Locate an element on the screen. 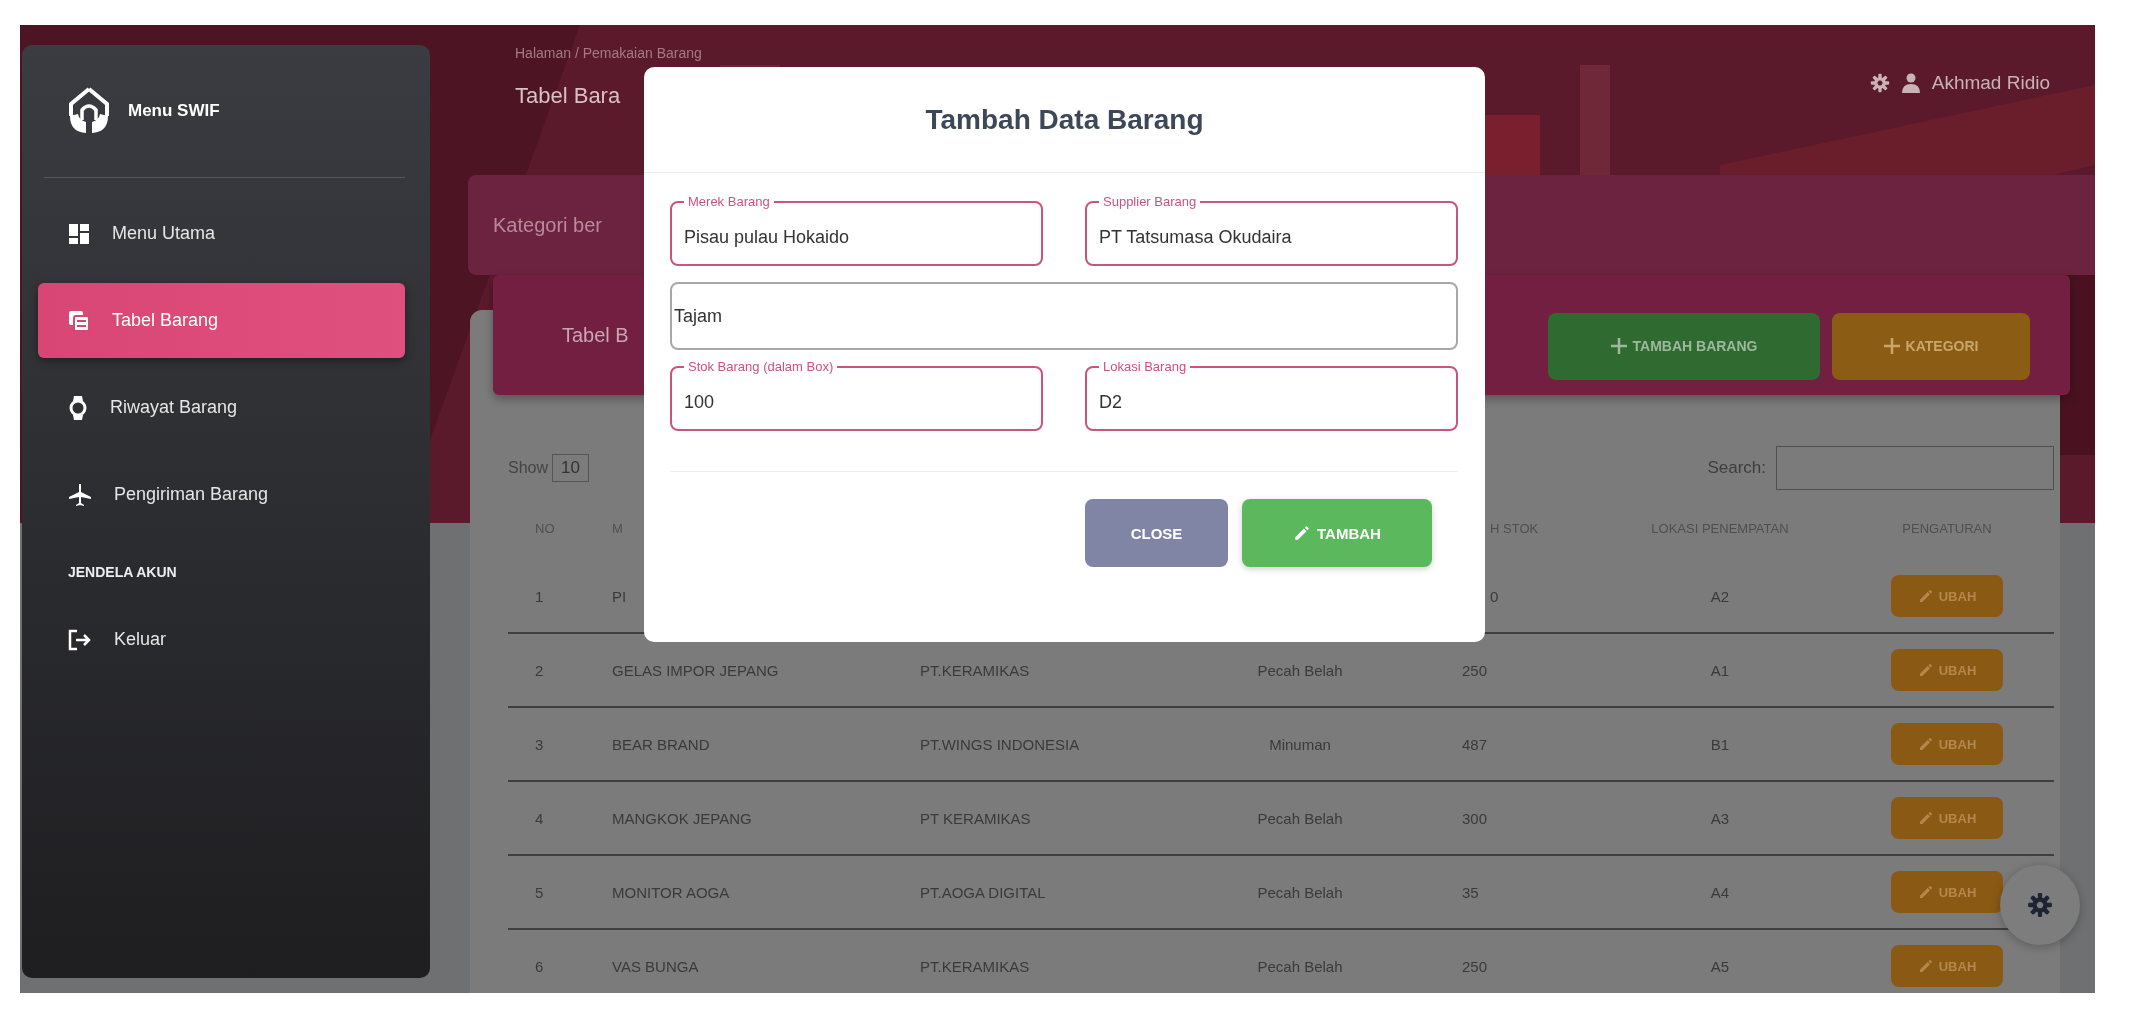 This screenshot has width=2133, height=1017. table-cell: B1 is located at coordinates (1720, 745).